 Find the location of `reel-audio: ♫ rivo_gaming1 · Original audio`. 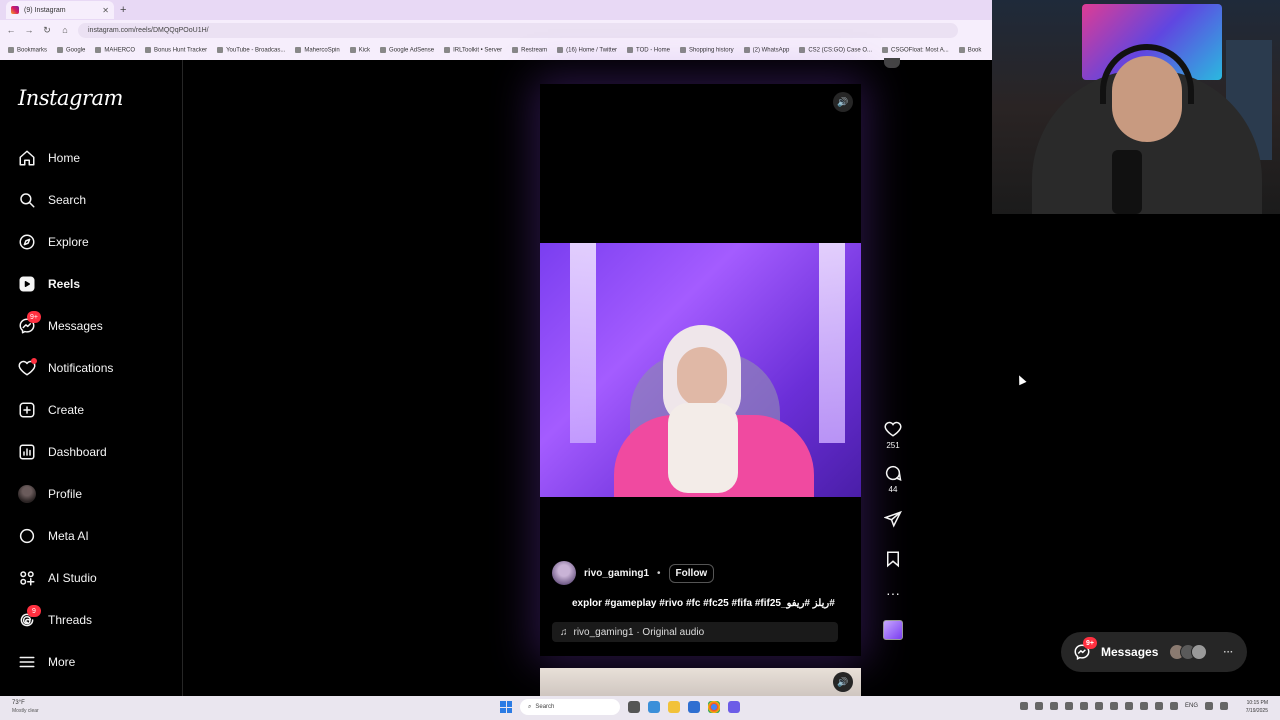

reel-audio: ♫ rivo_gaming1 · Original audio is located at coordinates (695, 632).